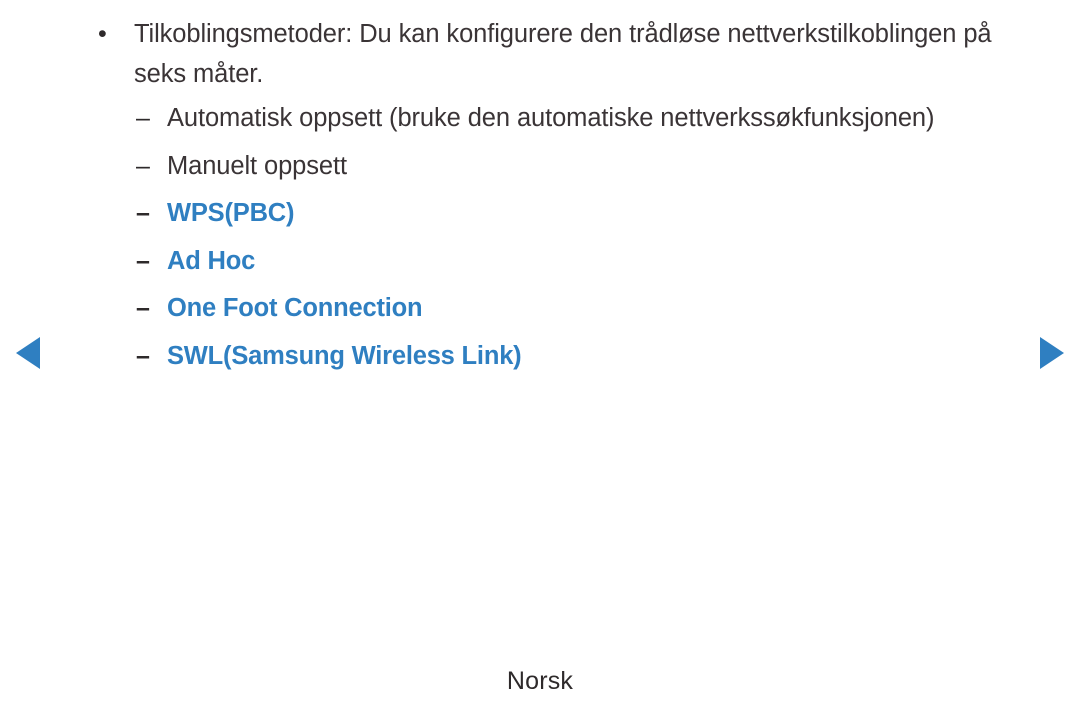 Image resolution: width=1080 pixels, height=705 pixels. I want to click on list-item-wps-pbc: – WPS(PBC), so click(586, 217).